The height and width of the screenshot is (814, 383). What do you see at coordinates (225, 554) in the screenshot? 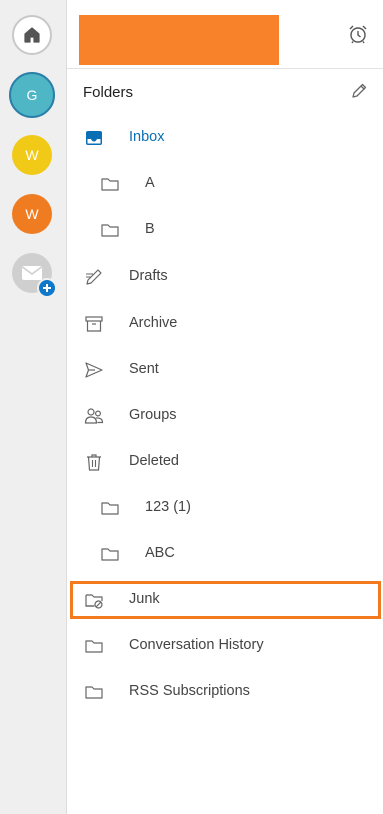
I see `folder-item-abc: ABC` at bounding box center [225, 554].